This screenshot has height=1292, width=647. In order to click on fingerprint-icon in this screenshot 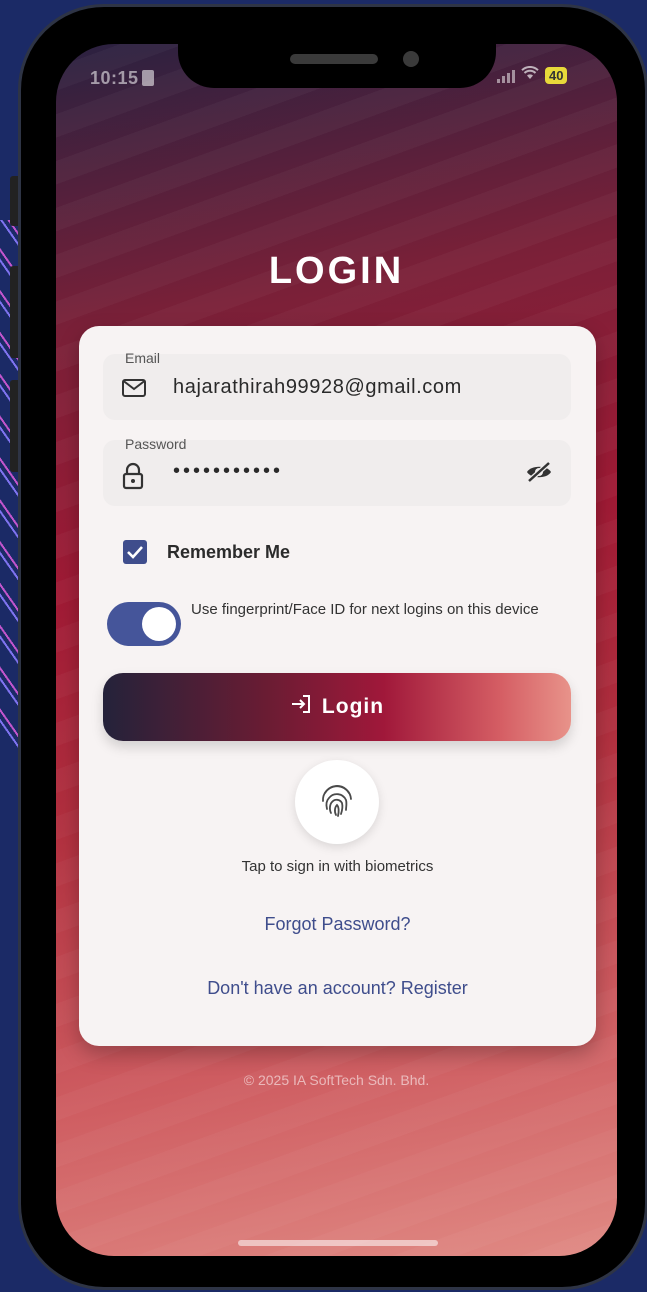, I will do `click(337, 802)`.